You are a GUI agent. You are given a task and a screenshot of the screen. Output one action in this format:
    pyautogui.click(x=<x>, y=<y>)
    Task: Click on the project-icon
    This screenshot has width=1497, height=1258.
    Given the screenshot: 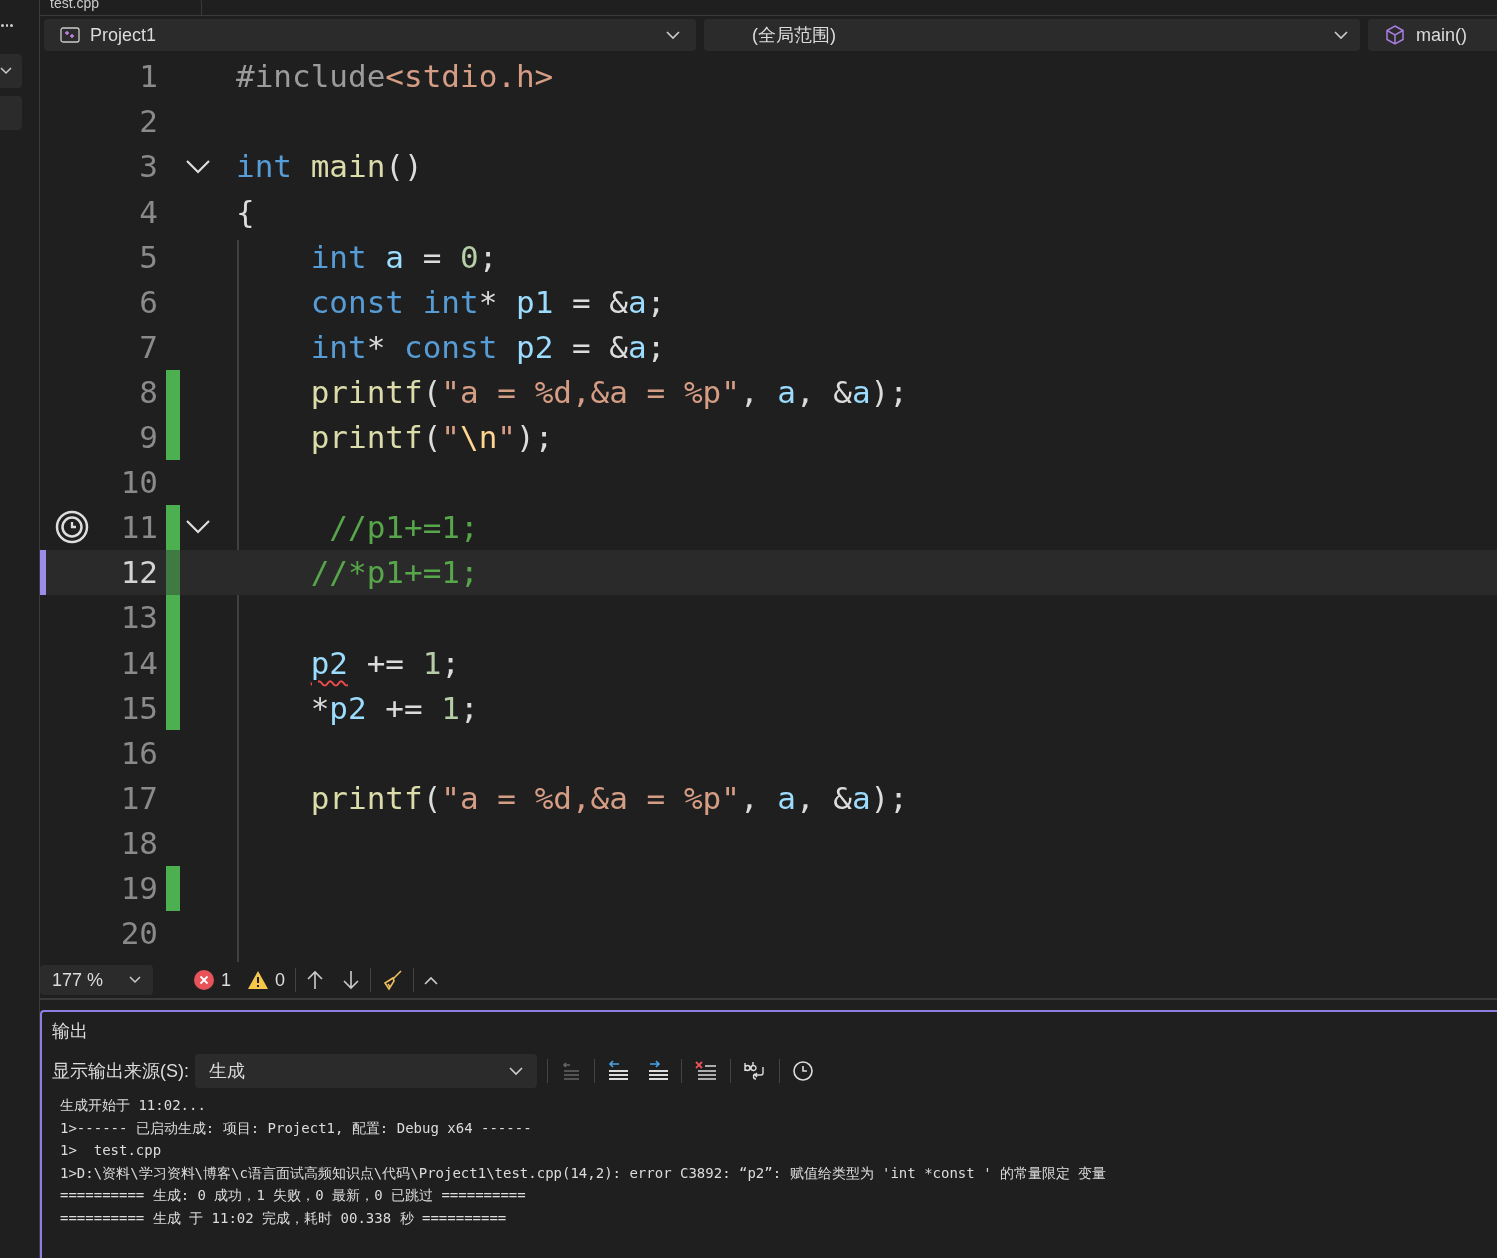 What is the action you would take?
    pyautogui.click(x=70, y=35)
    